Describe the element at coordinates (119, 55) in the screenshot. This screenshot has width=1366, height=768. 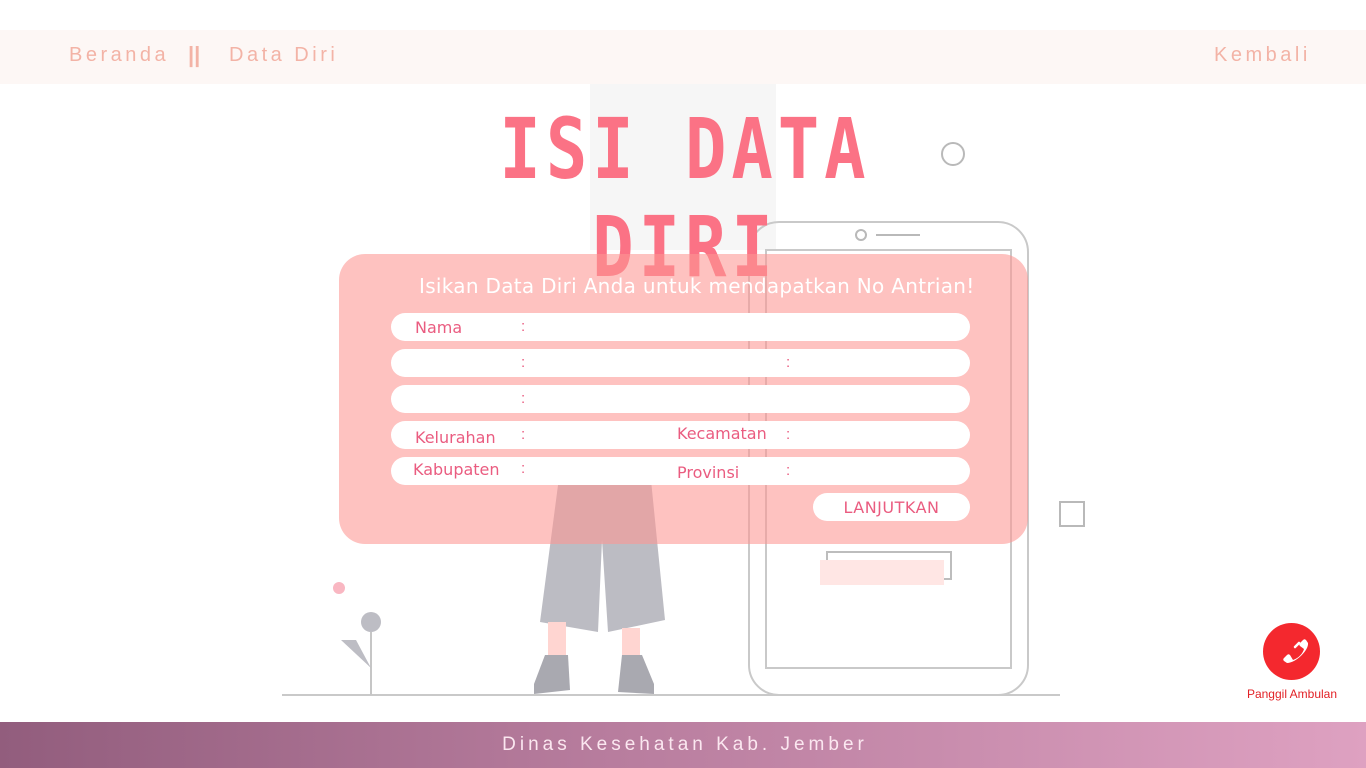
I see `nav-home-link: Beranda` at that location.